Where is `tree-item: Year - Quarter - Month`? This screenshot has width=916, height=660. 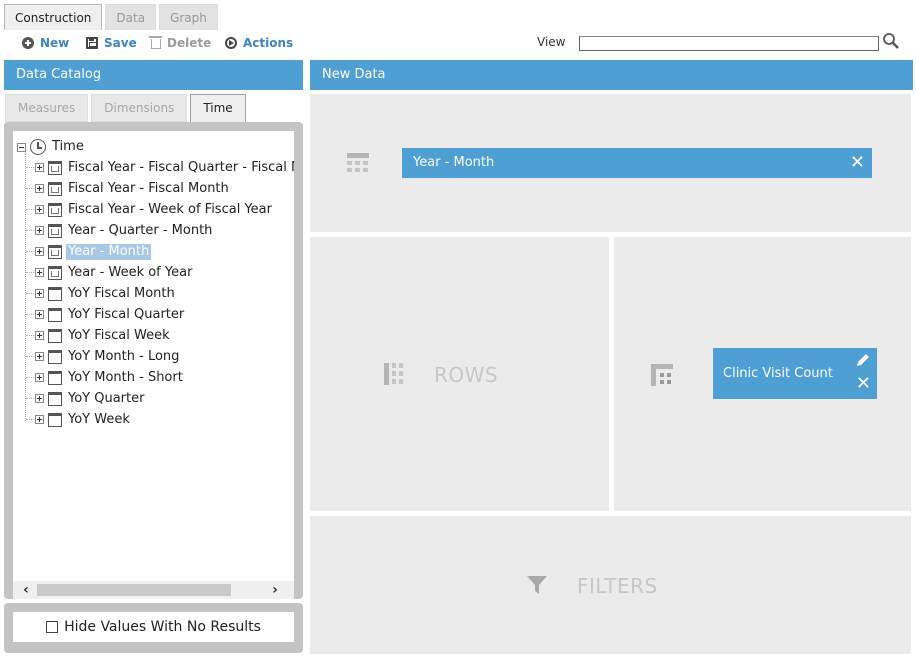 tree-item: Year - Quarter - Month is located at coordinates (120, 230).